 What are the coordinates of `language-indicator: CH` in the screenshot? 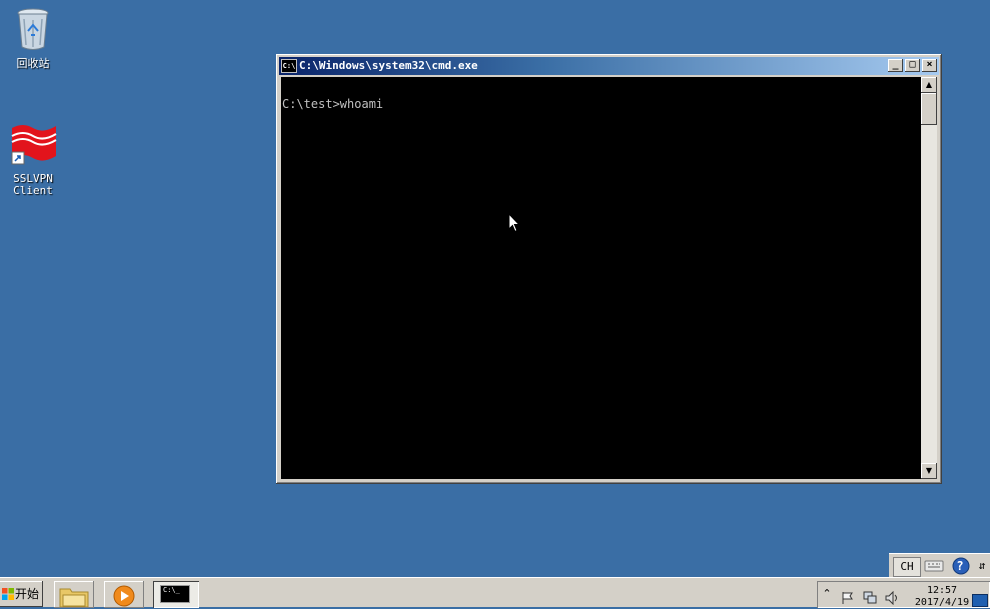 It's located at (907, 567).